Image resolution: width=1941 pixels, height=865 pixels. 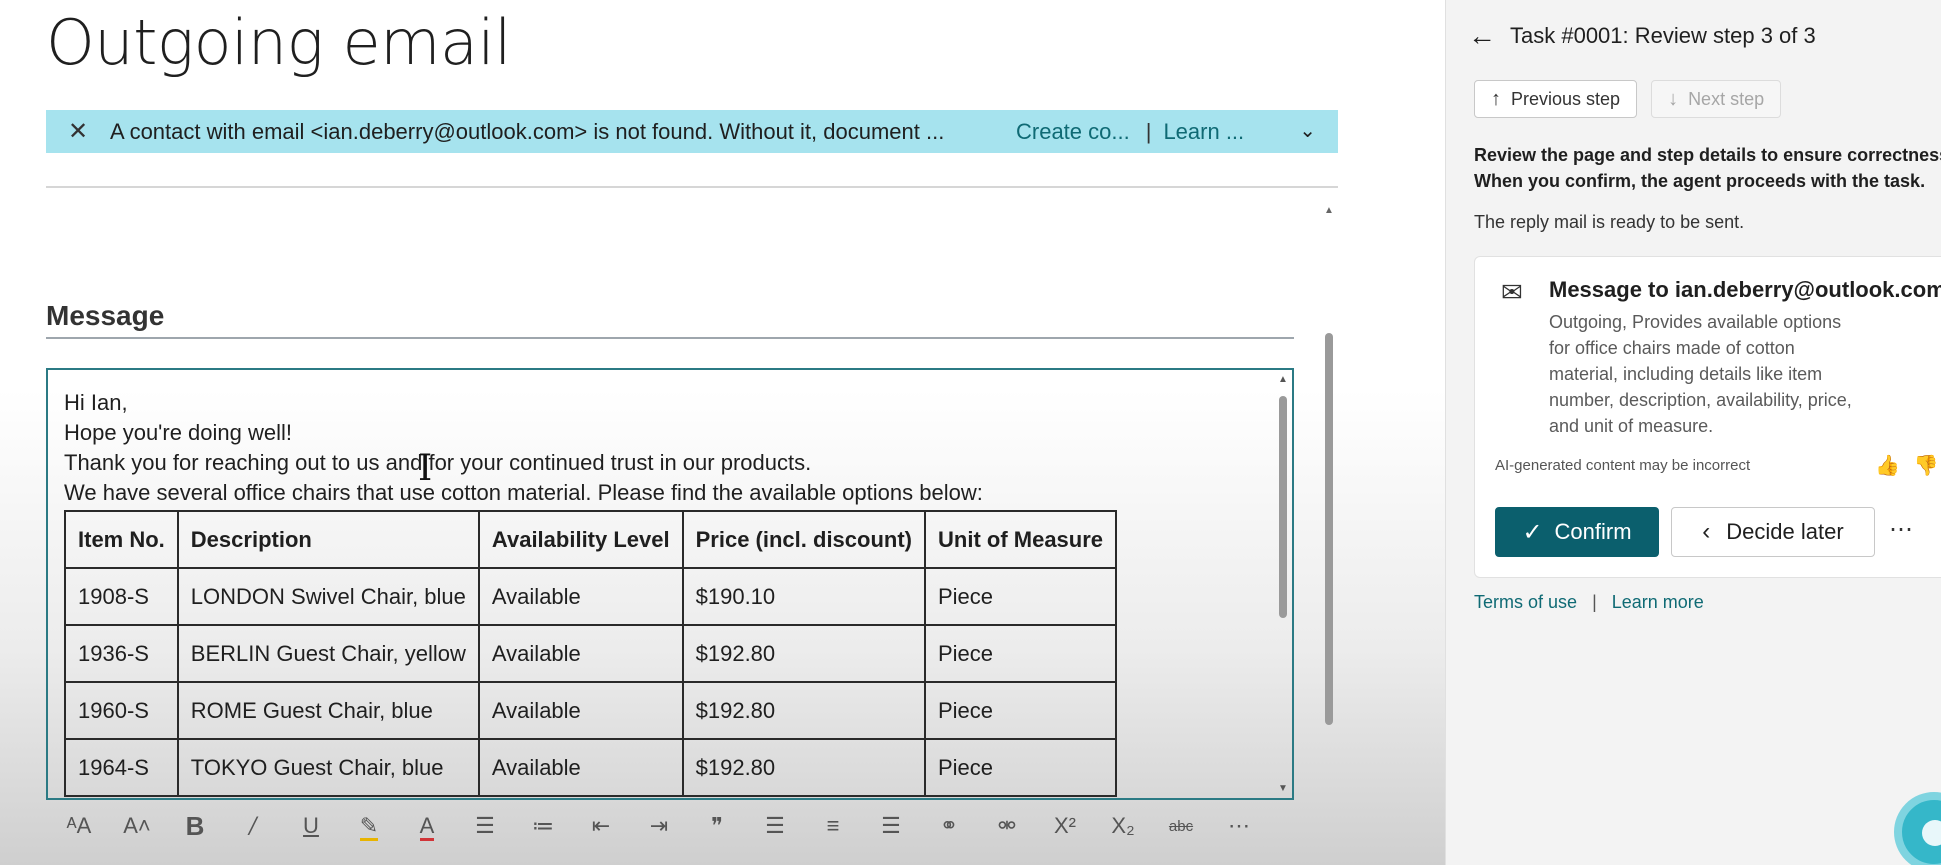 What do you see at coordinates (1901, 529) in the screenshot?
I see `more-options-icon: ⋯` at bounding box center [1901, 529].